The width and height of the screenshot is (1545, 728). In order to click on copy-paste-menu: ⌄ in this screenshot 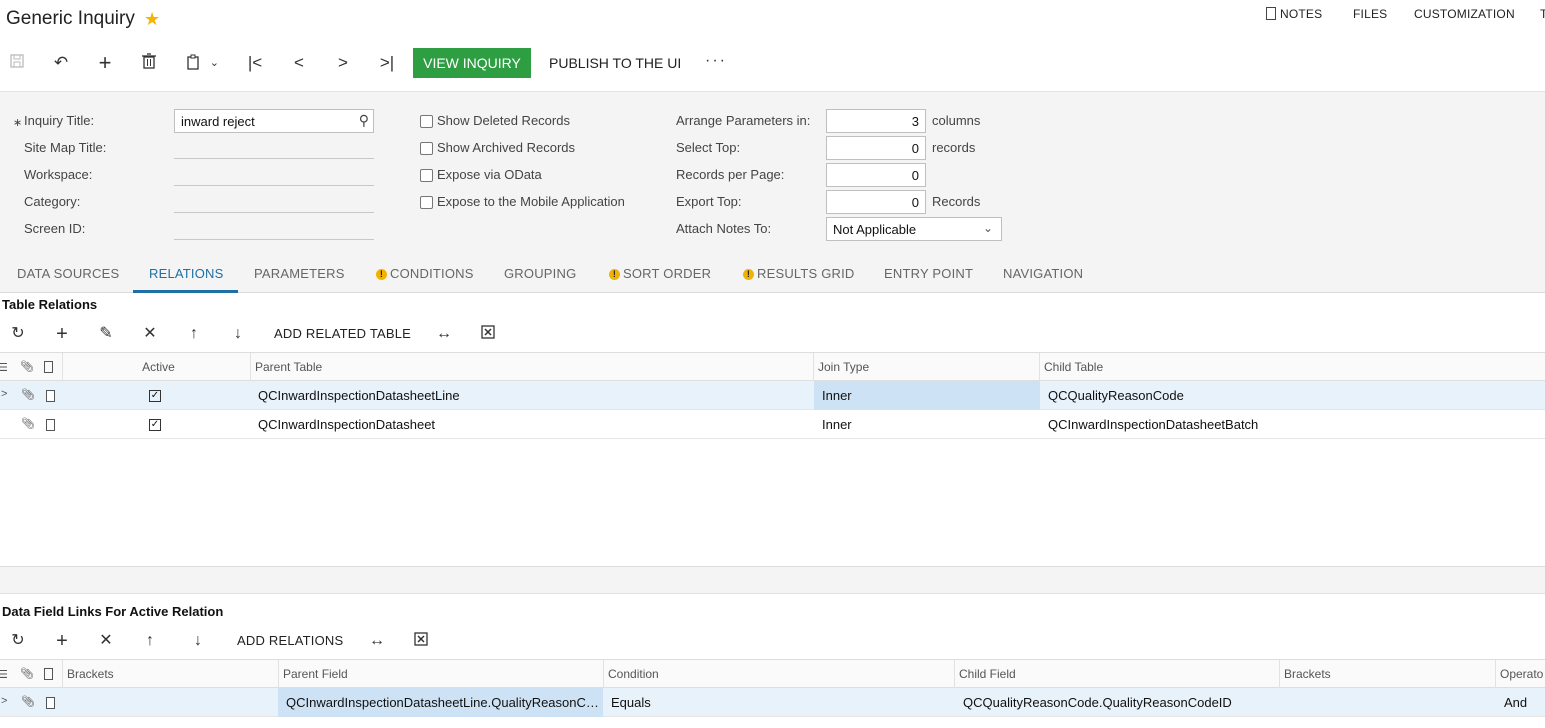, I will do `click(203, 63)`.